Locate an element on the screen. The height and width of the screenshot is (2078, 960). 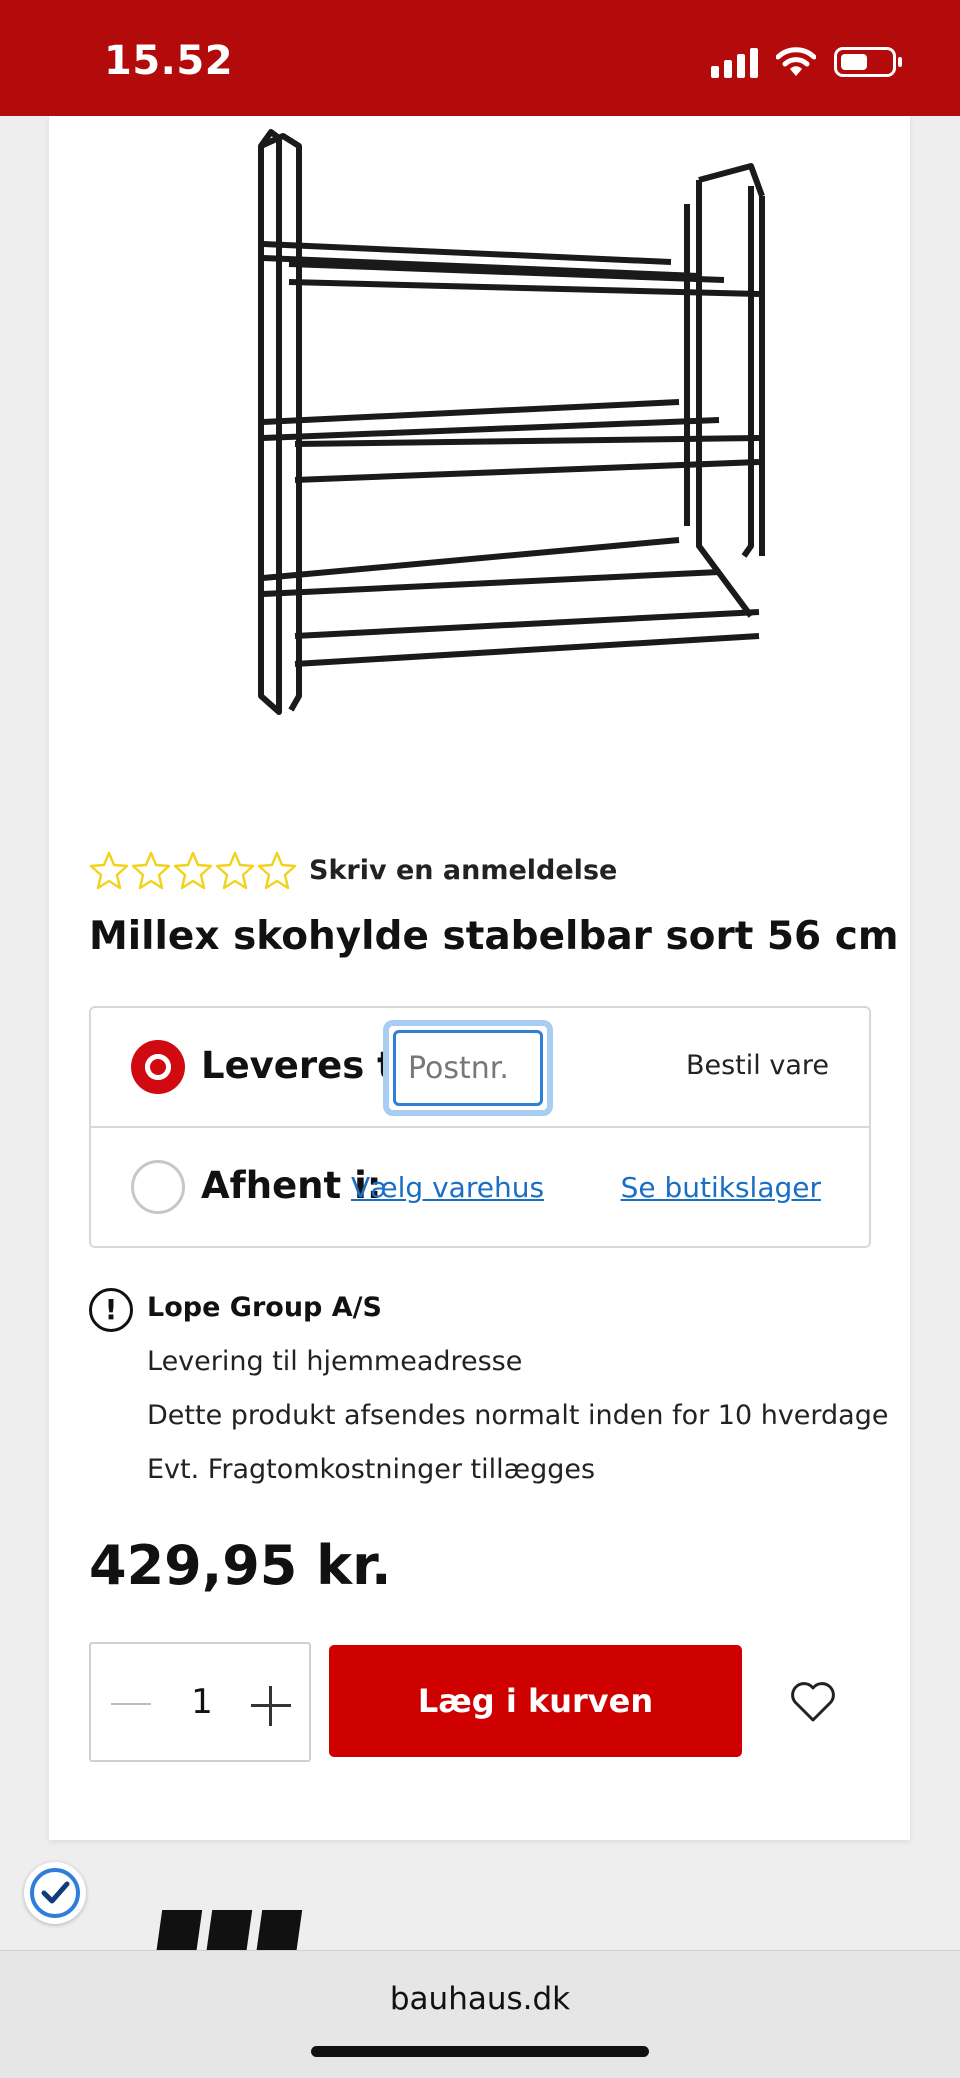
add-to-cart-button: Læg i kurven is located at coordinates (535, 1701).